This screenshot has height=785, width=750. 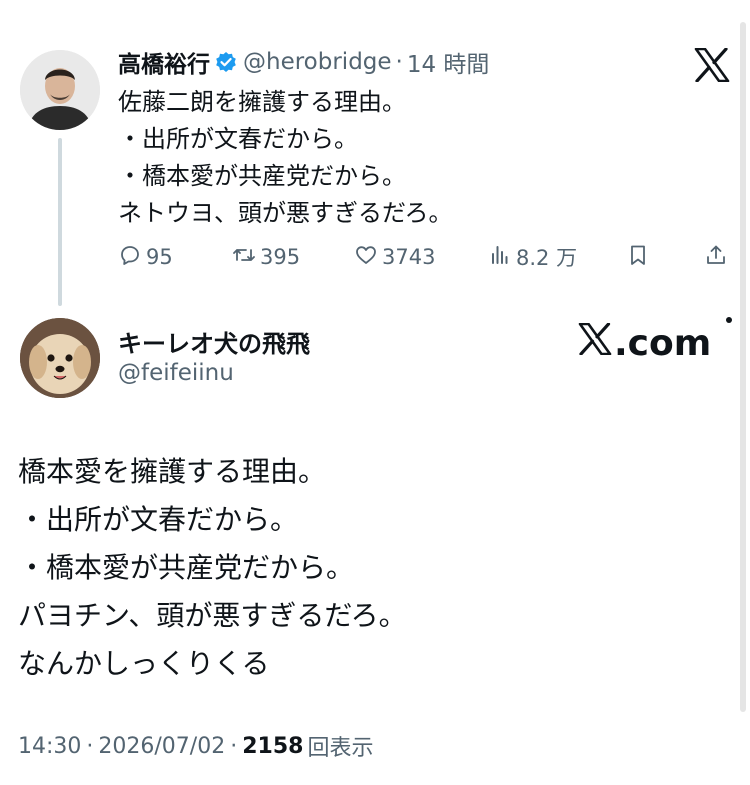 I want to click on views-icon, so click(x=502, y=257).